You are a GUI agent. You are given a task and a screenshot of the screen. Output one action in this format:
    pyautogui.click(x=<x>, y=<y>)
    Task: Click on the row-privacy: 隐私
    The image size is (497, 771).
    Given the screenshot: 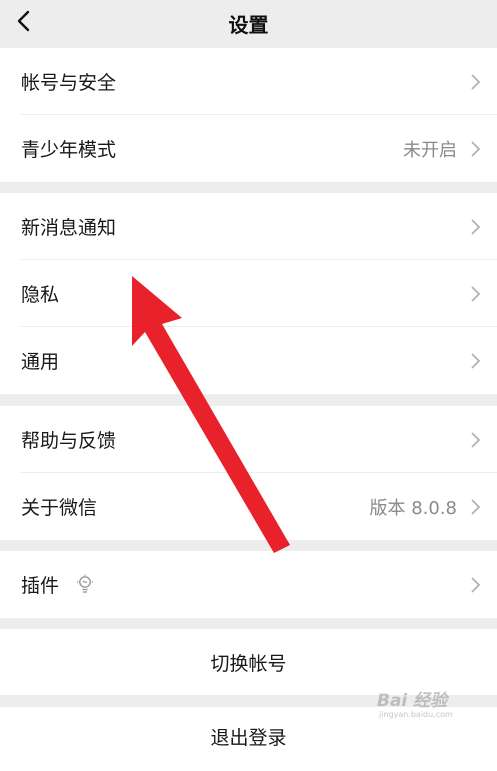 What is the action you would take?
    pyautogui.click(x=248, y=293)
    